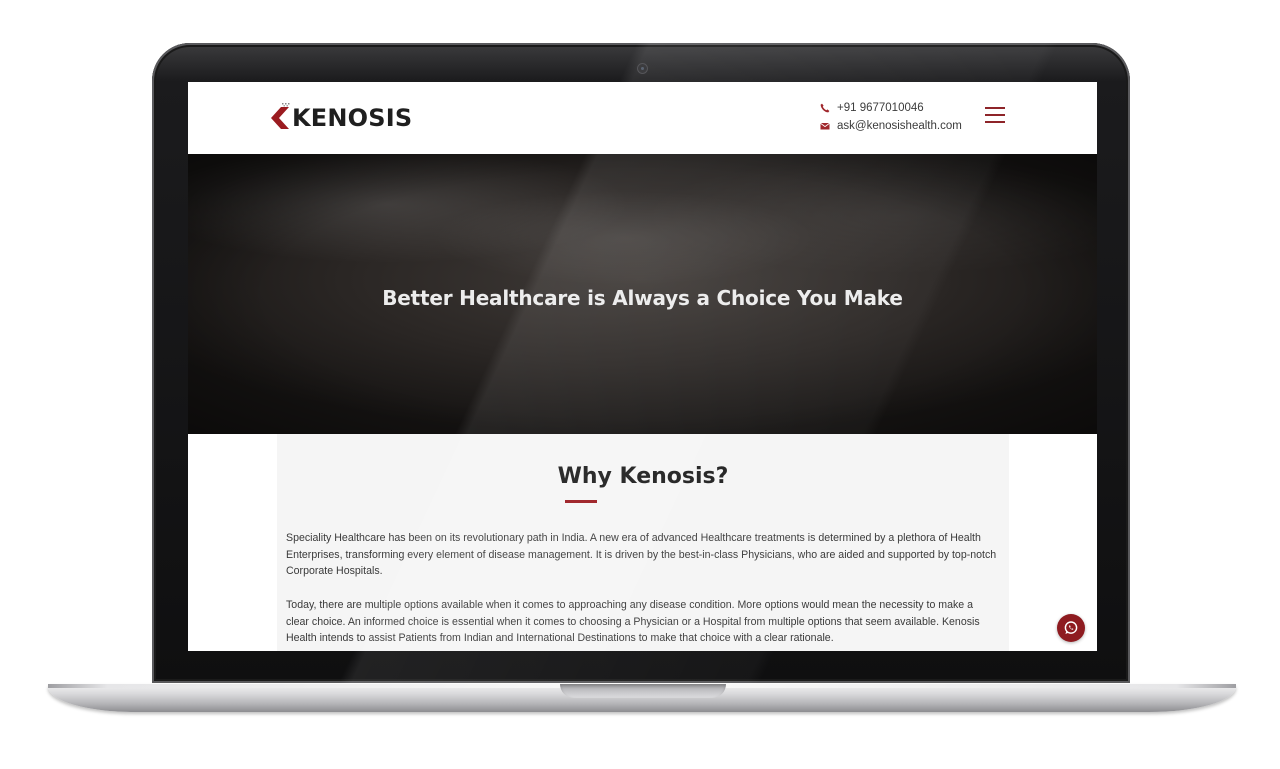  I want to click on whatsapp-button, so click(1071, 628).